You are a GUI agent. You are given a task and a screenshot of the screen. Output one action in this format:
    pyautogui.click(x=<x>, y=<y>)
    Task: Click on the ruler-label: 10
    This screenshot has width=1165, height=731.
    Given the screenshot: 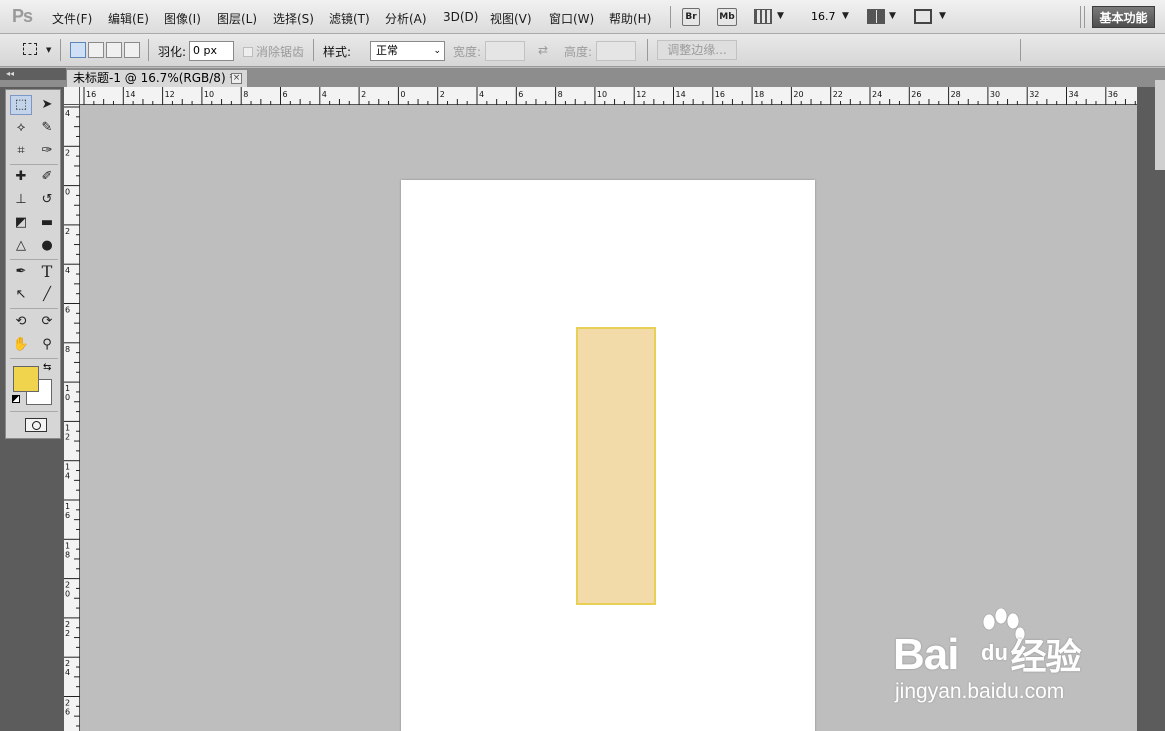 What is the action you would take?
    pyautogui.click(x=602, y=94)
    